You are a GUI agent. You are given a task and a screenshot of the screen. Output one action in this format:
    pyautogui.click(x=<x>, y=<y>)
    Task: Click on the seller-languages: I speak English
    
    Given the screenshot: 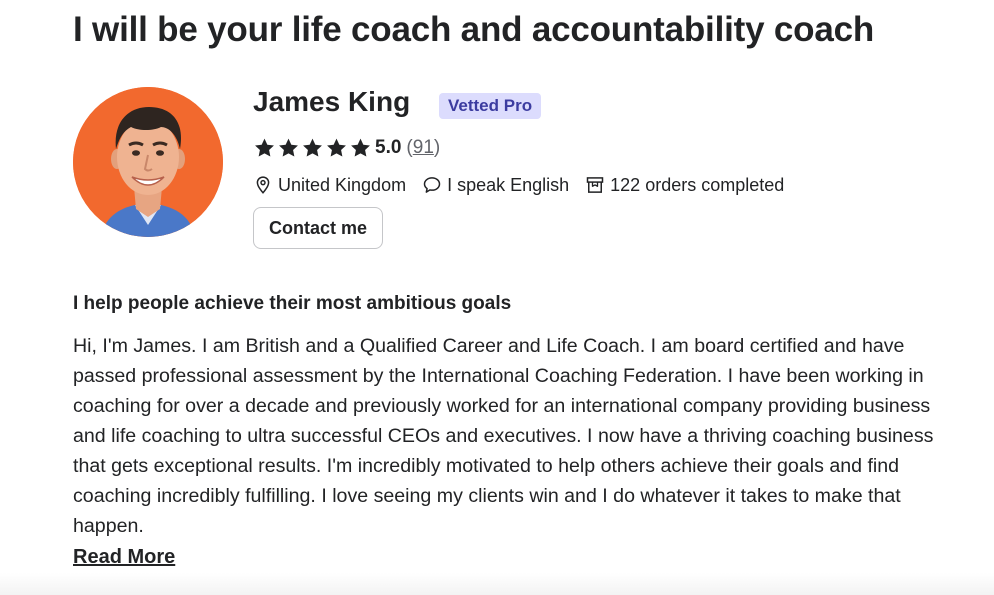 What is the action you would take?
    pyautogui.click(x=495, y=185)
    